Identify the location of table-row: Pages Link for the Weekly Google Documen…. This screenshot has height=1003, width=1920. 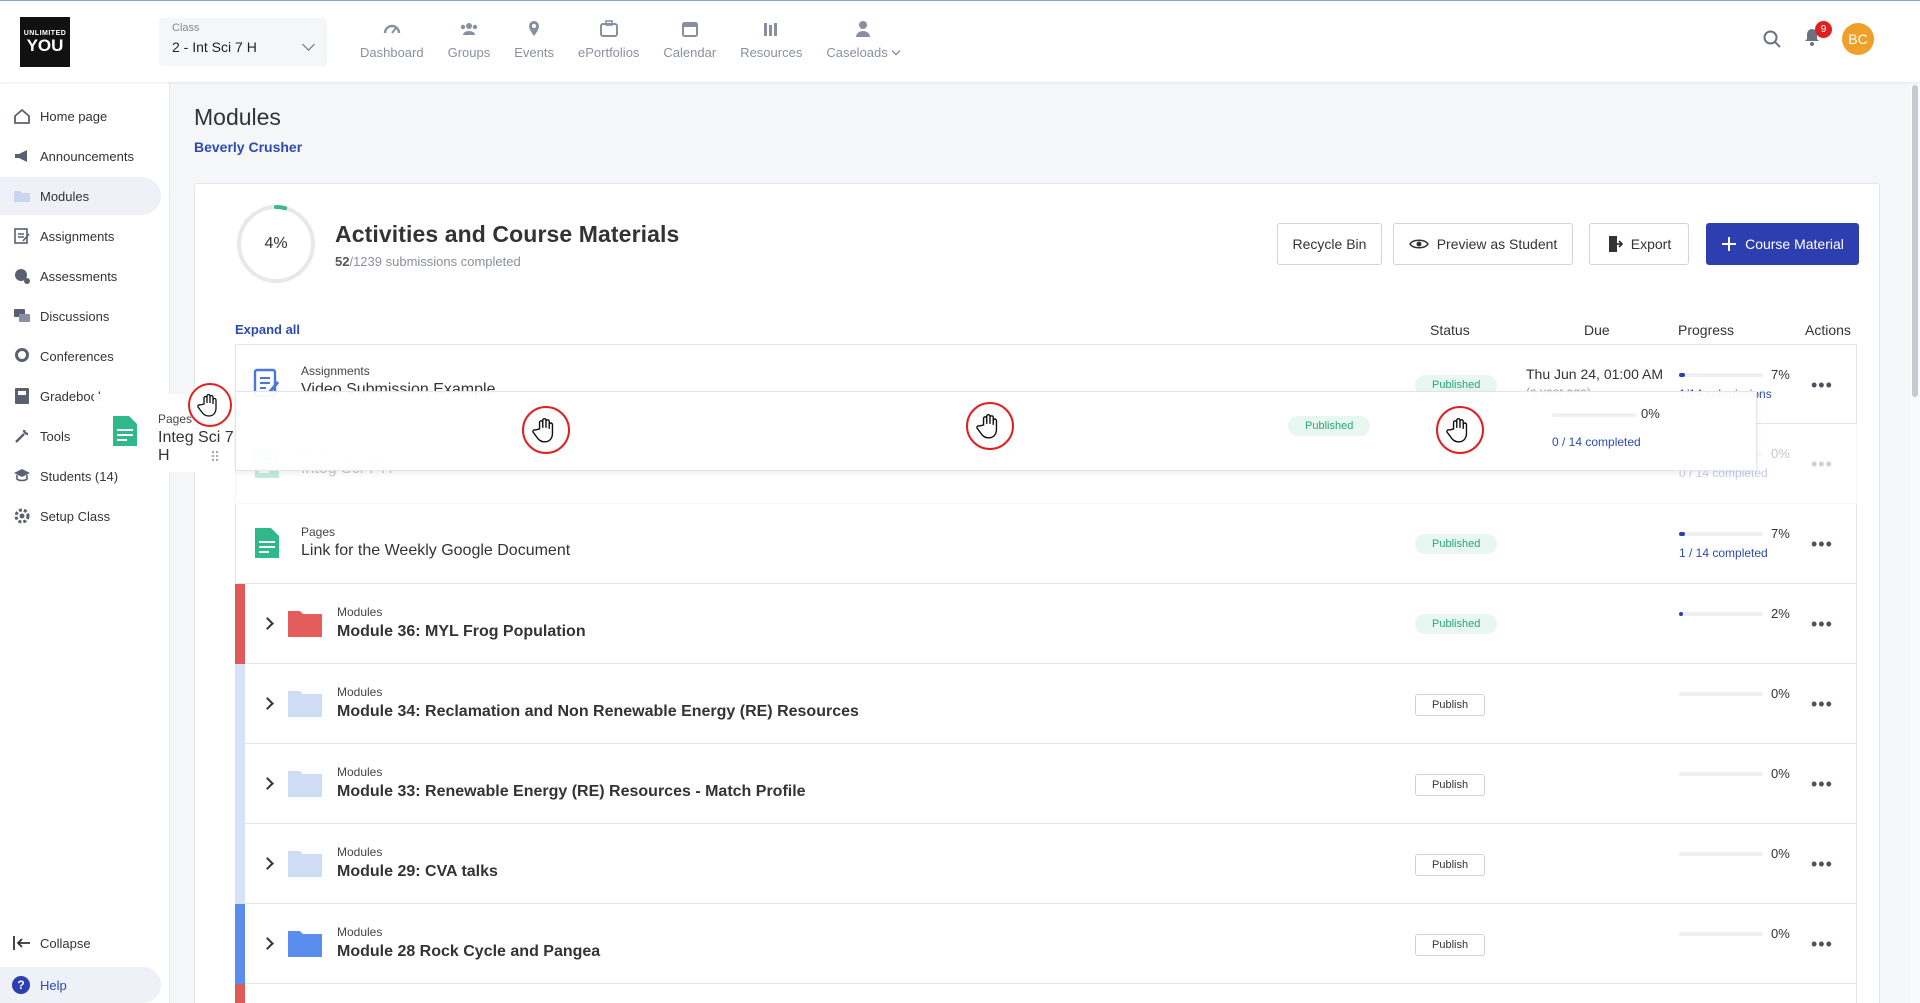
(1046, 544).